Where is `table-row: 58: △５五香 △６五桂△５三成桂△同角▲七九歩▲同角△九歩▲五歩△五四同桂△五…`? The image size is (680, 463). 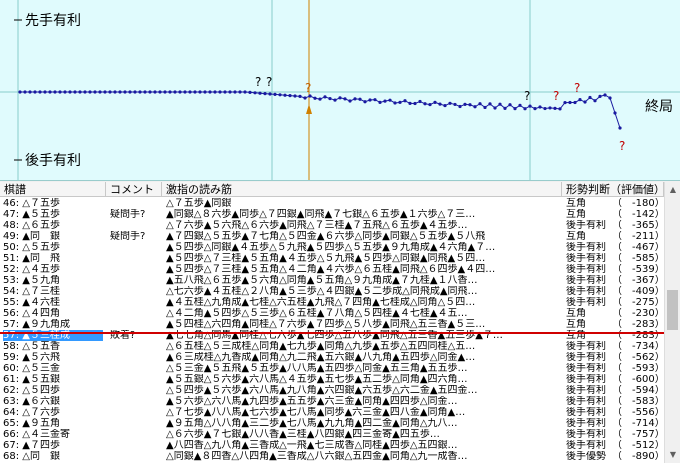 table-row: 58: △５五香 △６五桂△５三成桂△同角▲七九歩▲同角△九歩▲五歩△五四同桂△五… is located at coordinates (332, 346).